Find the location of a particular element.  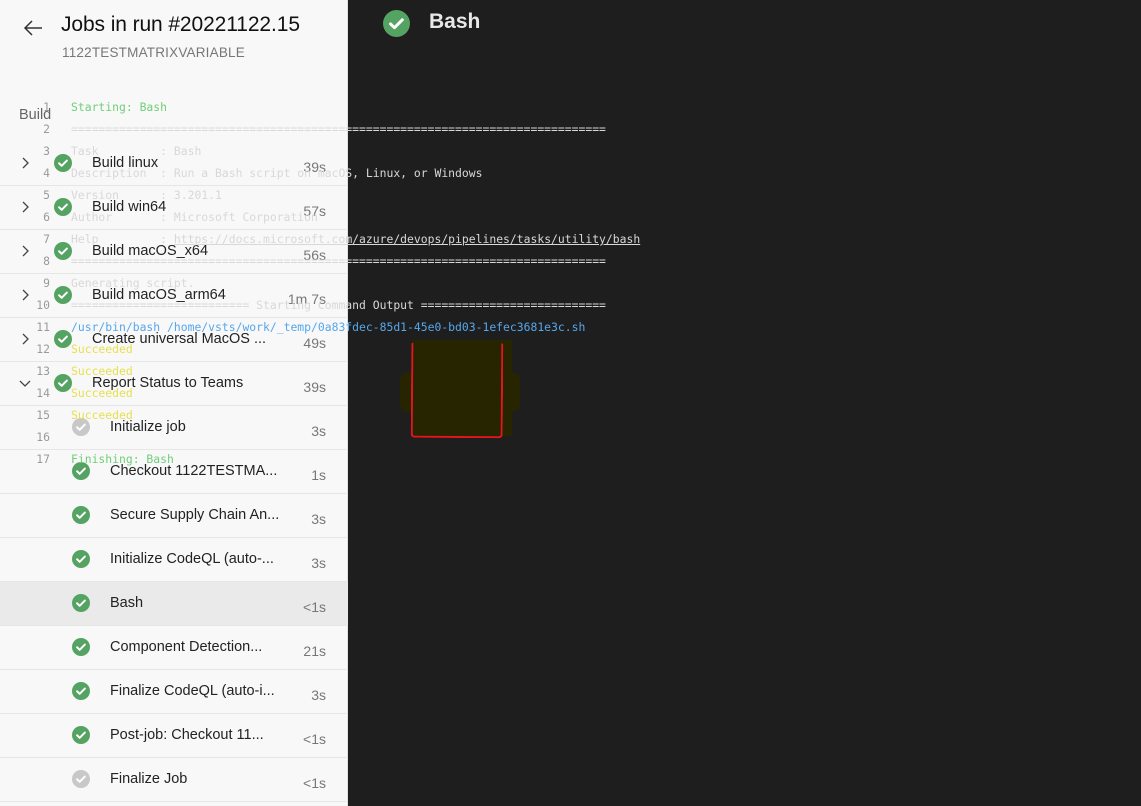

log-text: Author : Microsoft Corporation is located at coordinates (194, 217).